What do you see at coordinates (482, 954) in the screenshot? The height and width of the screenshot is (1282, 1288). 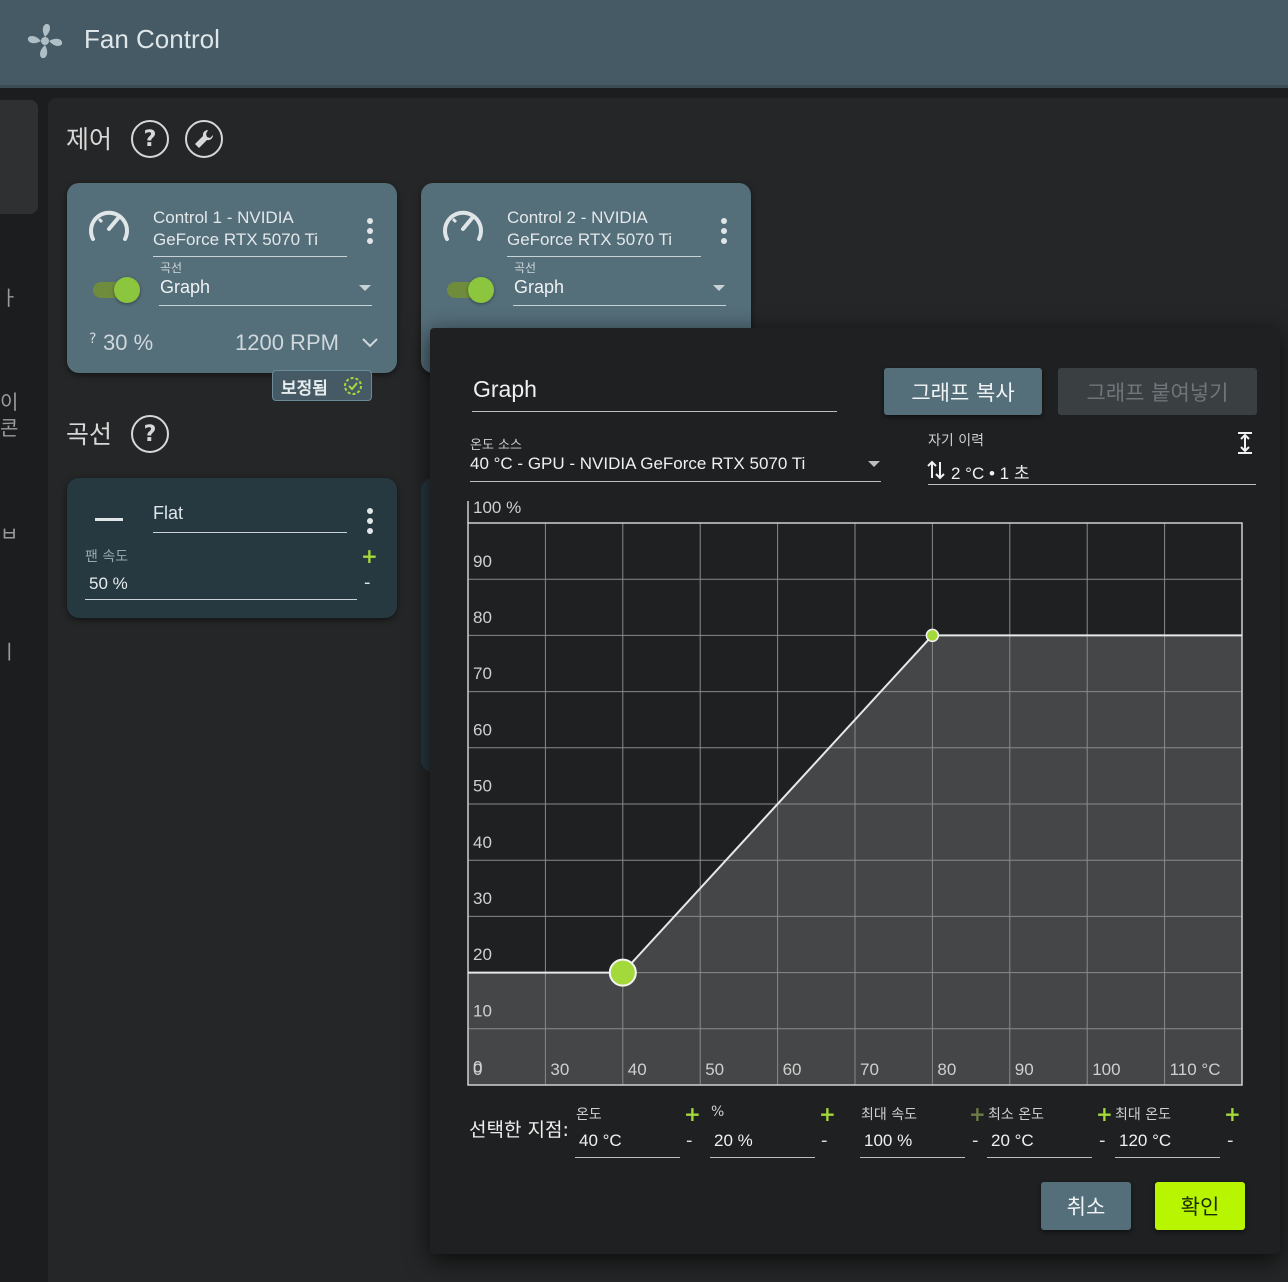 I see `y-tick-label: 20` at bounding box center [482, 954].